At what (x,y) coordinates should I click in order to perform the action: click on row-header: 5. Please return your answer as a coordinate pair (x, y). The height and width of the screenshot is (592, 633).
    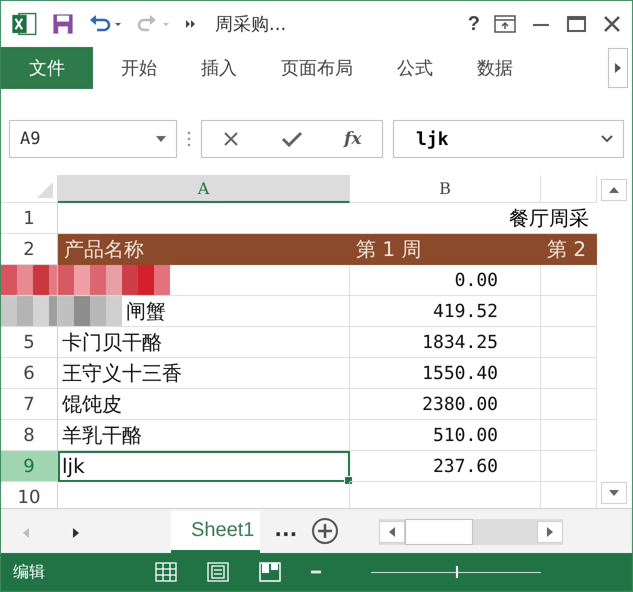
    Looking at the image, I should click on (29, 342).